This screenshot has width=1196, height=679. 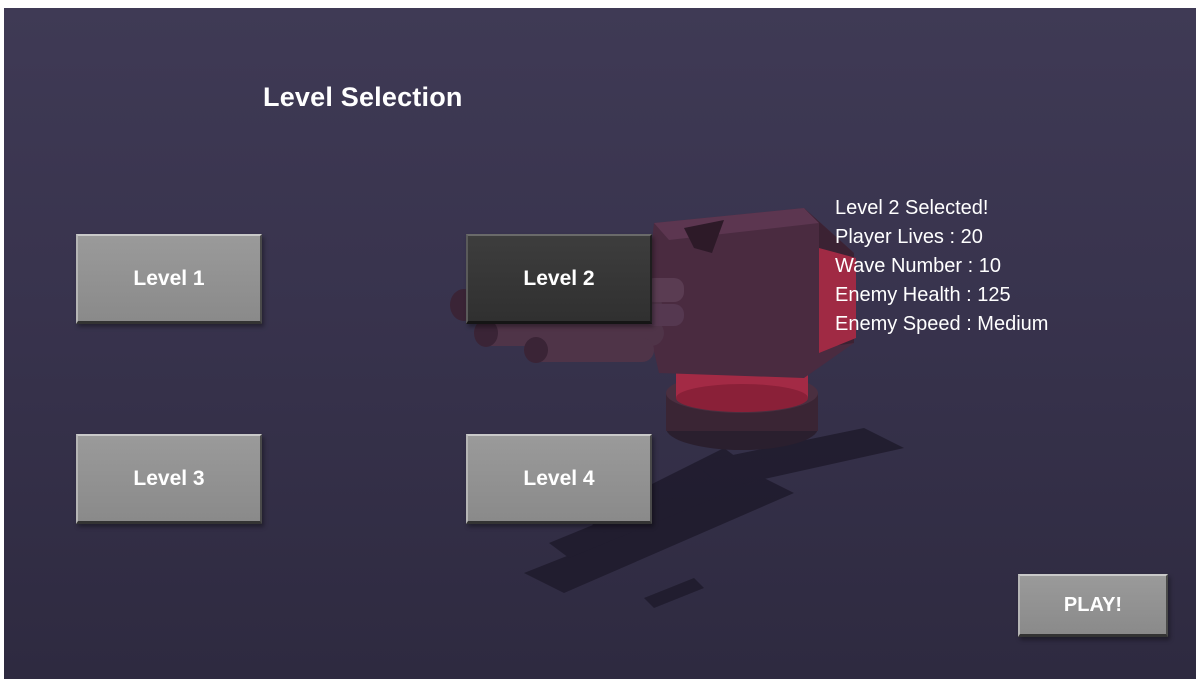 I want to click on level-1-button: Level 1, so click(x=169, y=279).